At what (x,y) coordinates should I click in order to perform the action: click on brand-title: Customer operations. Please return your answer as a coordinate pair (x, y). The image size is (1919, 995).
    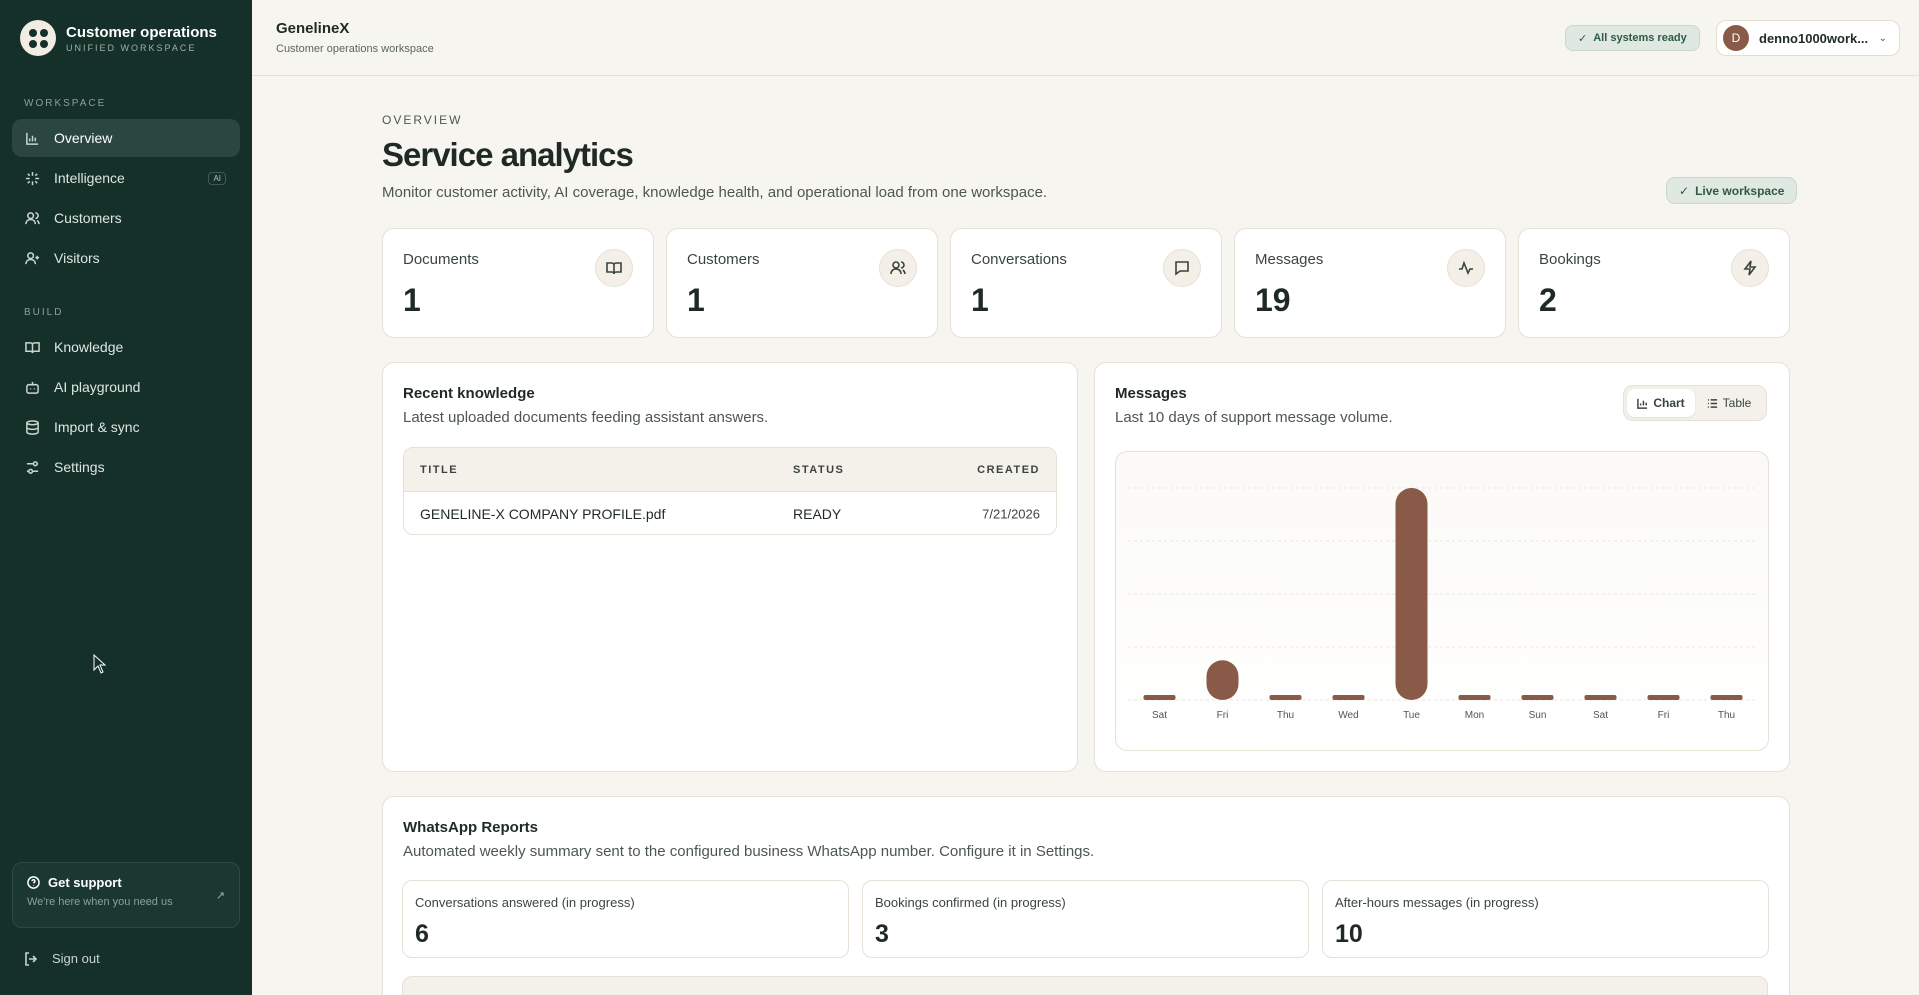
    Looking at the image, I should click on (141, 32).